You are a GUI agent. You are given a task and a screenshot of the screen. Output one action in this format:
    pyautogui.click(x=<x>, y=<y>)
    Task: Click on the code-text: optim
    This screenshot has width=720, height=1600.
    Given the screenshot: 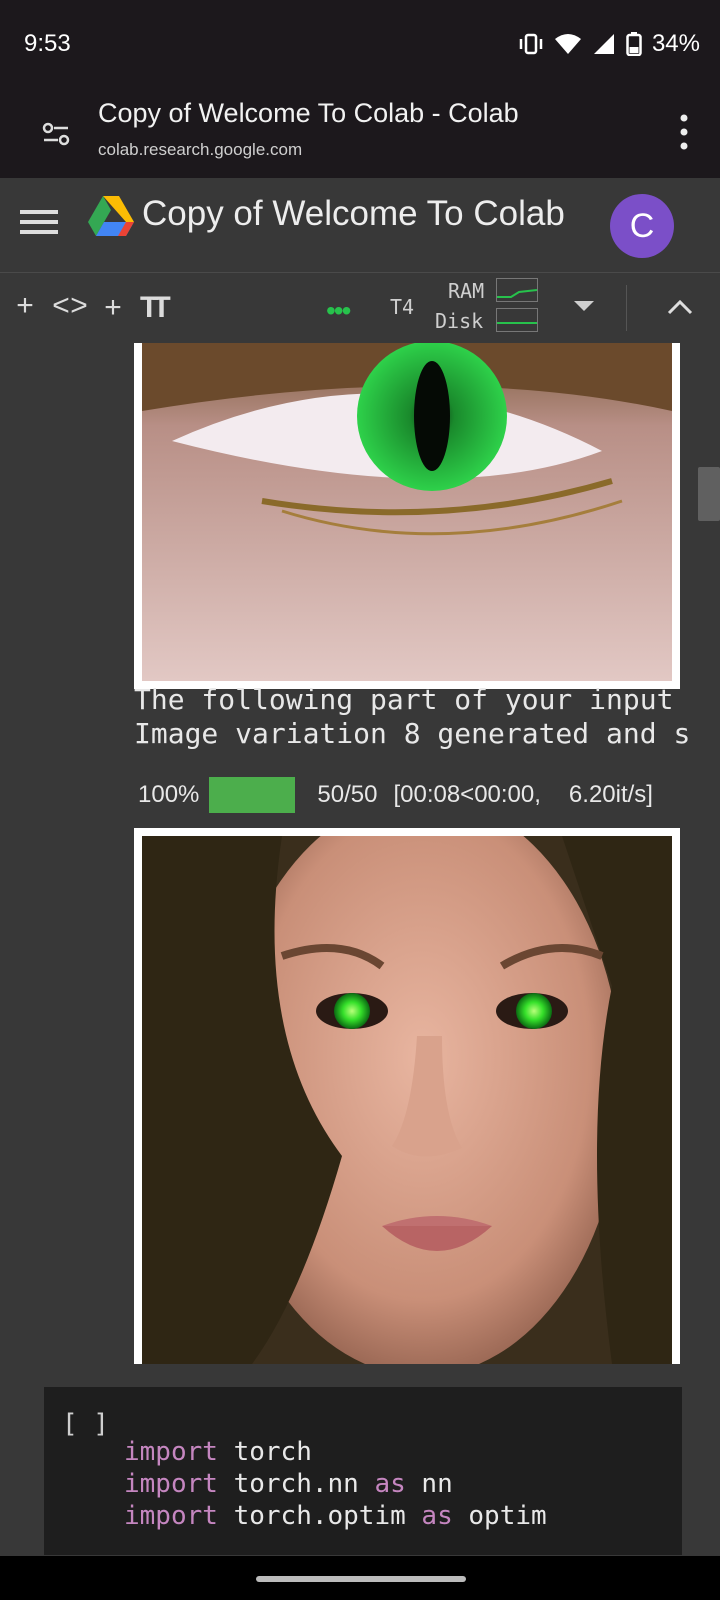 What is the action you would take?
    pyautogui.click(x=499, y=1516)
    